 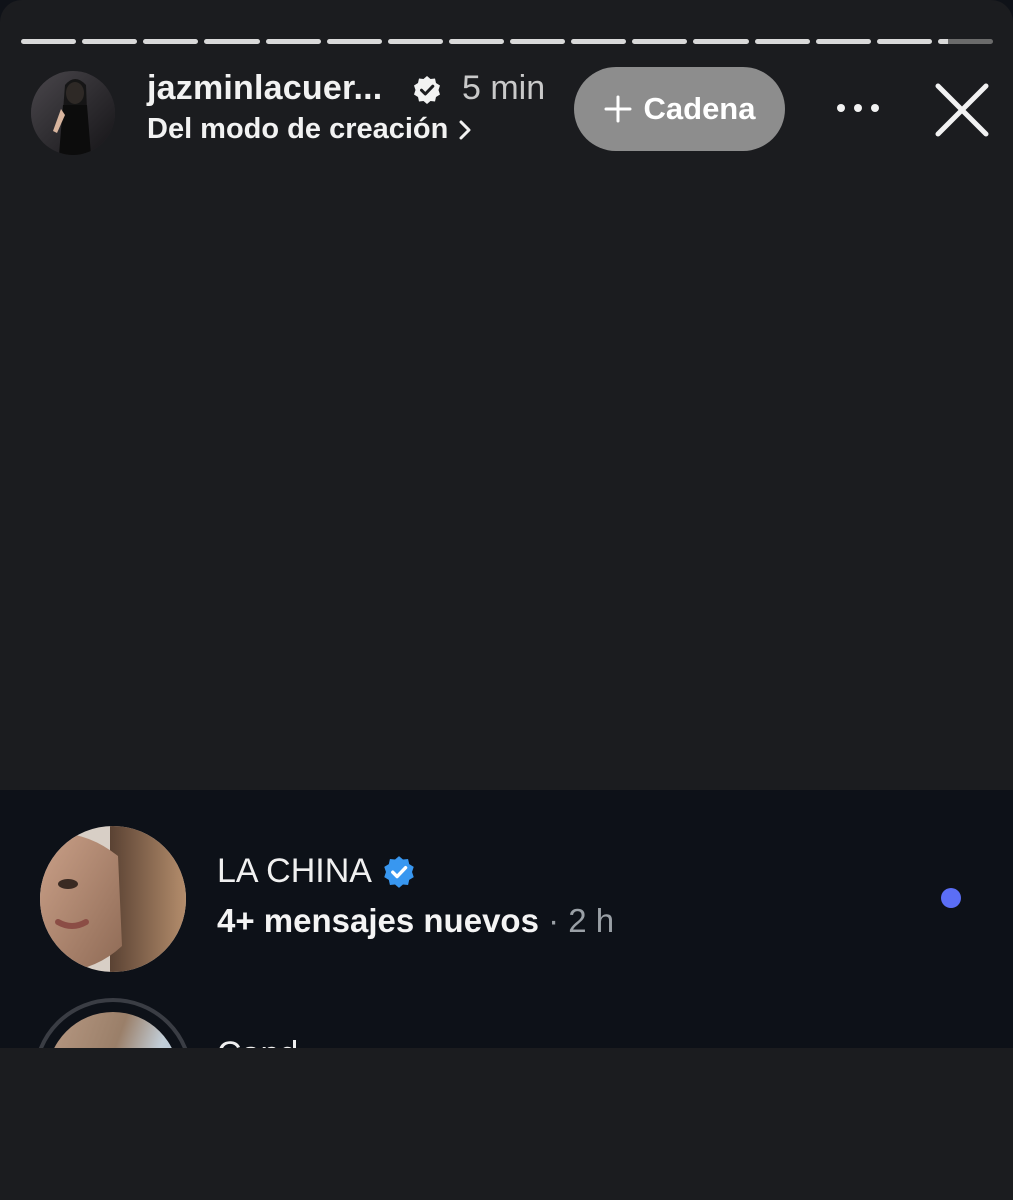 I want to click on bottom-blank-area, so click(x=506, y=1124).